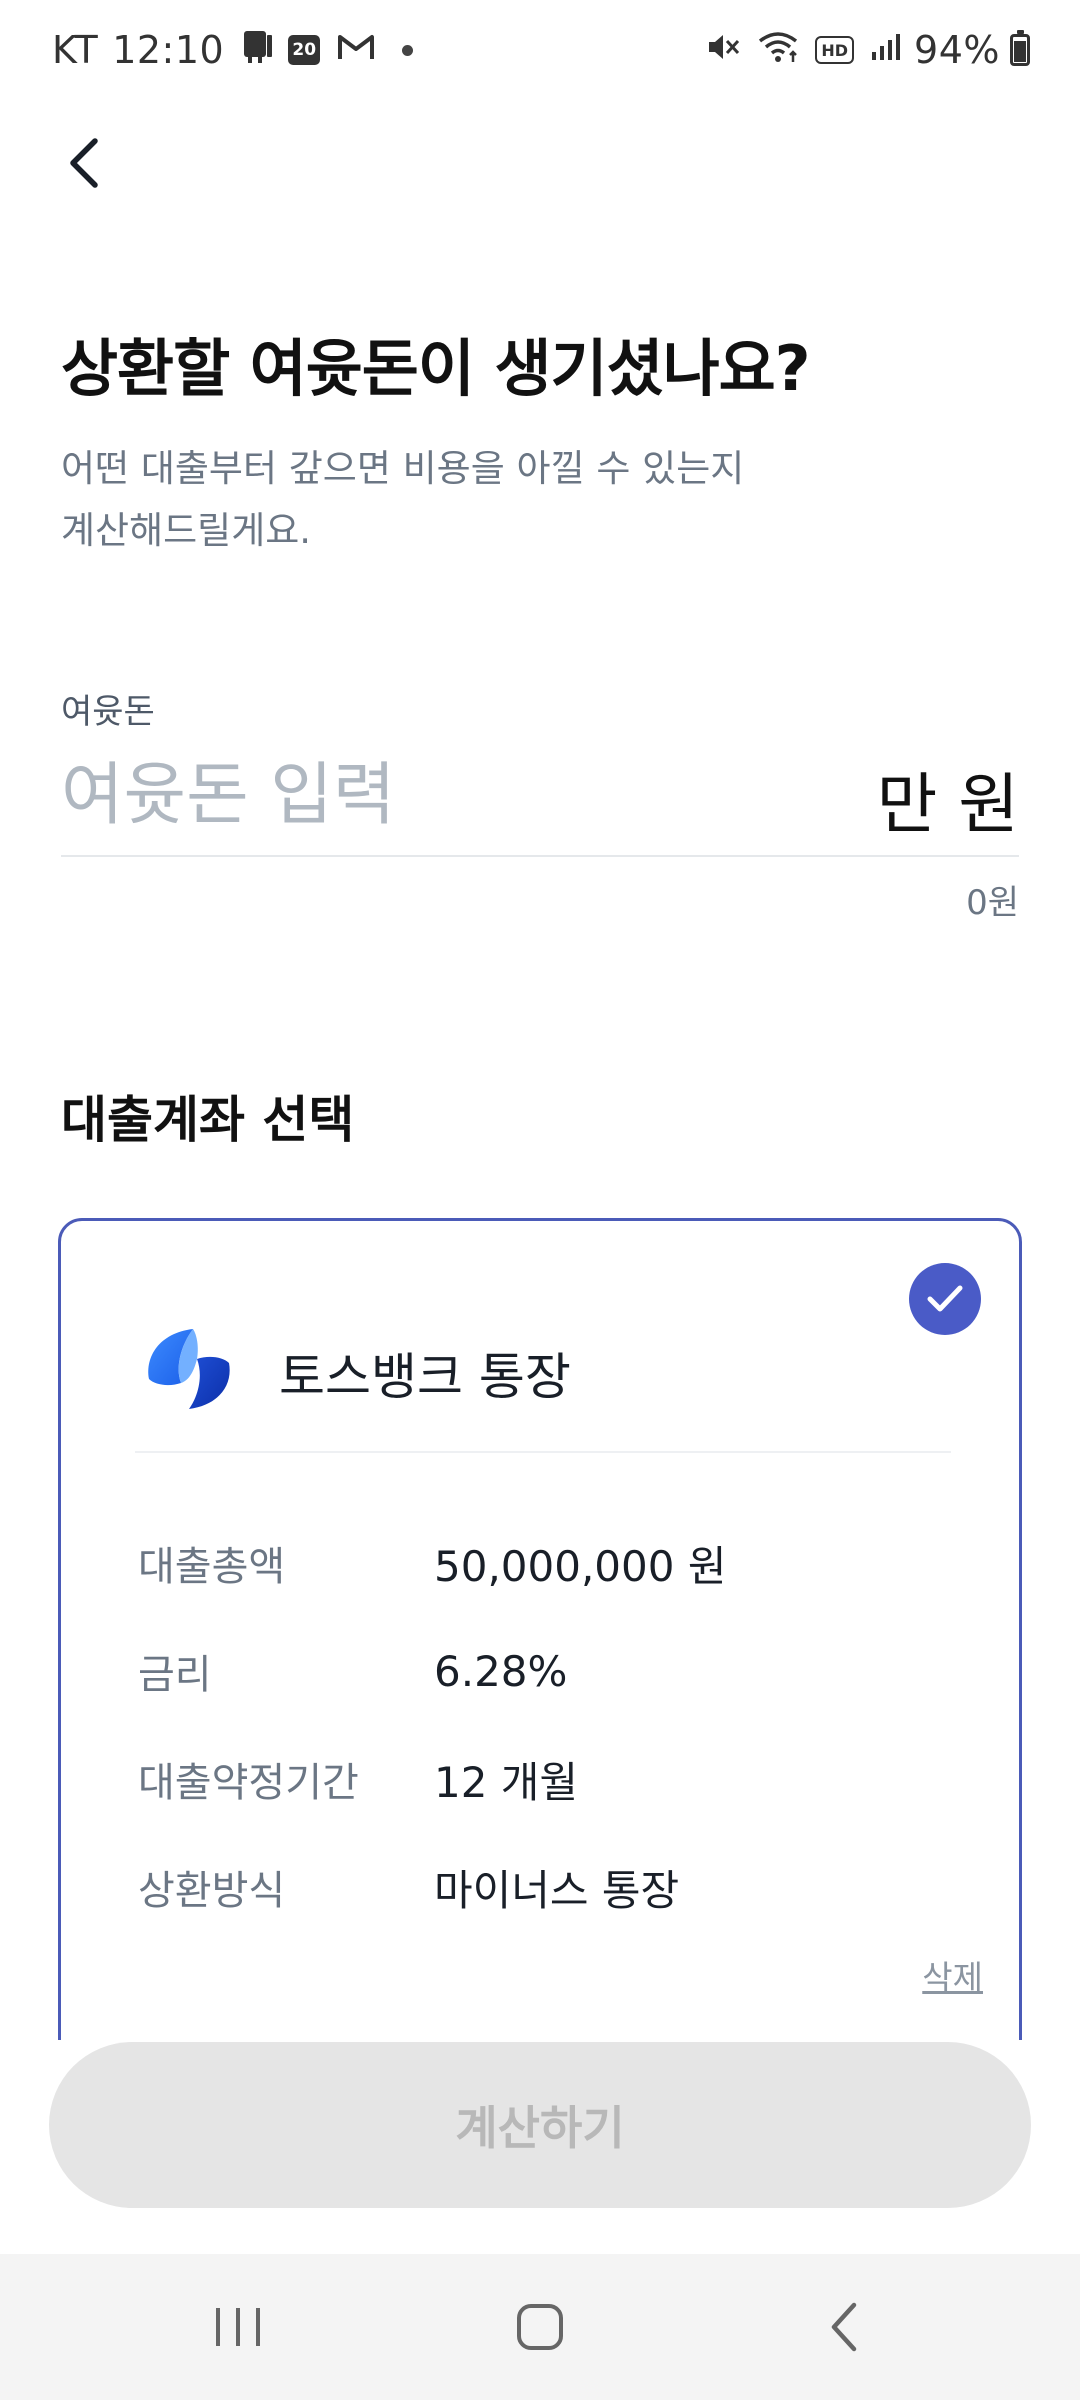 The width and height of the screenshot is (1080, 2400). What do you see at coordinates (403, 499) in the screenshot?
I see `page-subtitle: 어떤 대출부터 갚으면 비용을 아낄 수 있는지 계산해드릴게요.` at bounding box center [403, 499].